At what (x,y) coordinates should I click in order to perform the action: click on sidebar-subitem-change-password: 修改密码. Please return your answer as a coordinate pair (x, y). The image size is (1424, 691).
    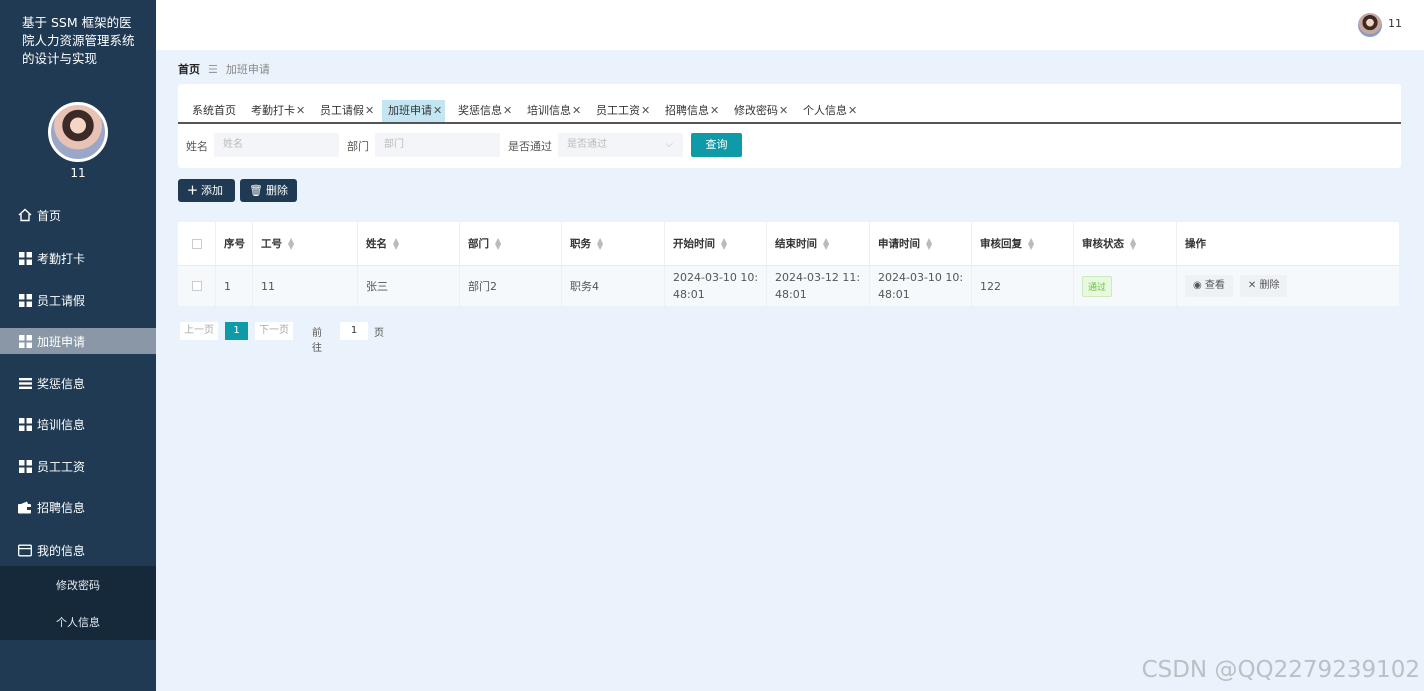
    Looking at the image, I should click on (78, 585).